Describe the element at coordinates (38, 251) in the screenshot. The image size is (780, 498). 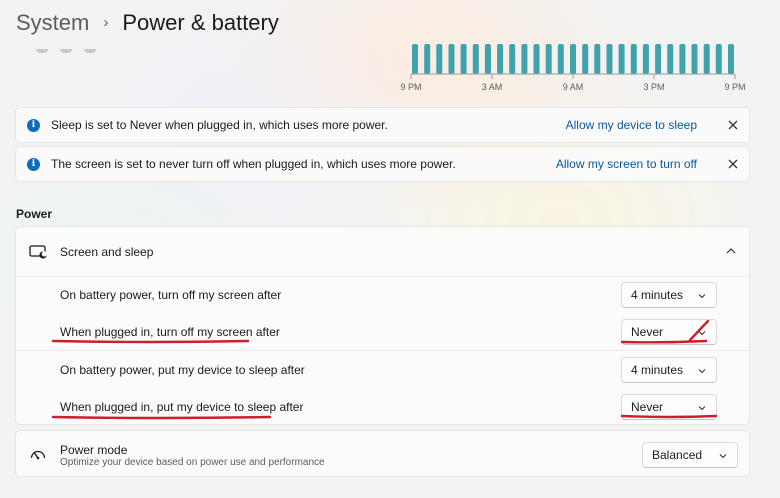
I see `monitor-sleep-icon` at that location.